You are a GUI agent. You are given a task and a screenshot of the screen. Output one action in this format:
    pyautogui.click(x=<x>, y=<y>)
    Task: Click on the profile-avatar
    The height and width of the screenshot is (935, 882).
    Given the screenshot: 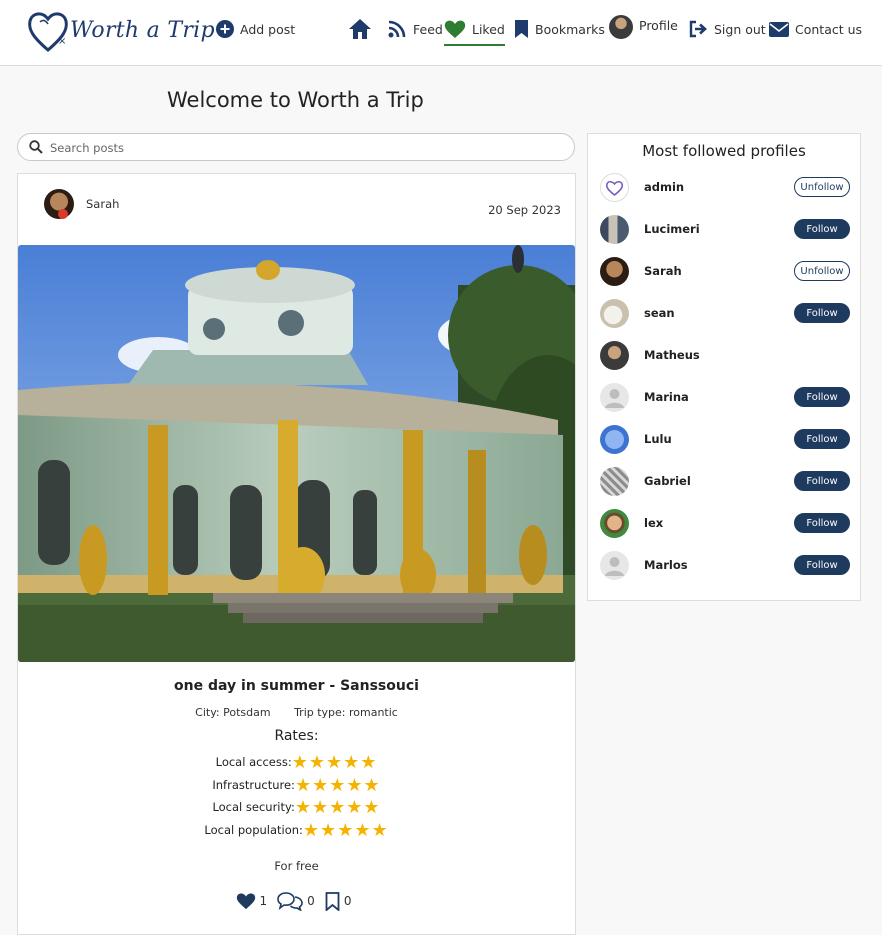 What is the action you would take?
    pyautogui.click(x=621, y=27)
    